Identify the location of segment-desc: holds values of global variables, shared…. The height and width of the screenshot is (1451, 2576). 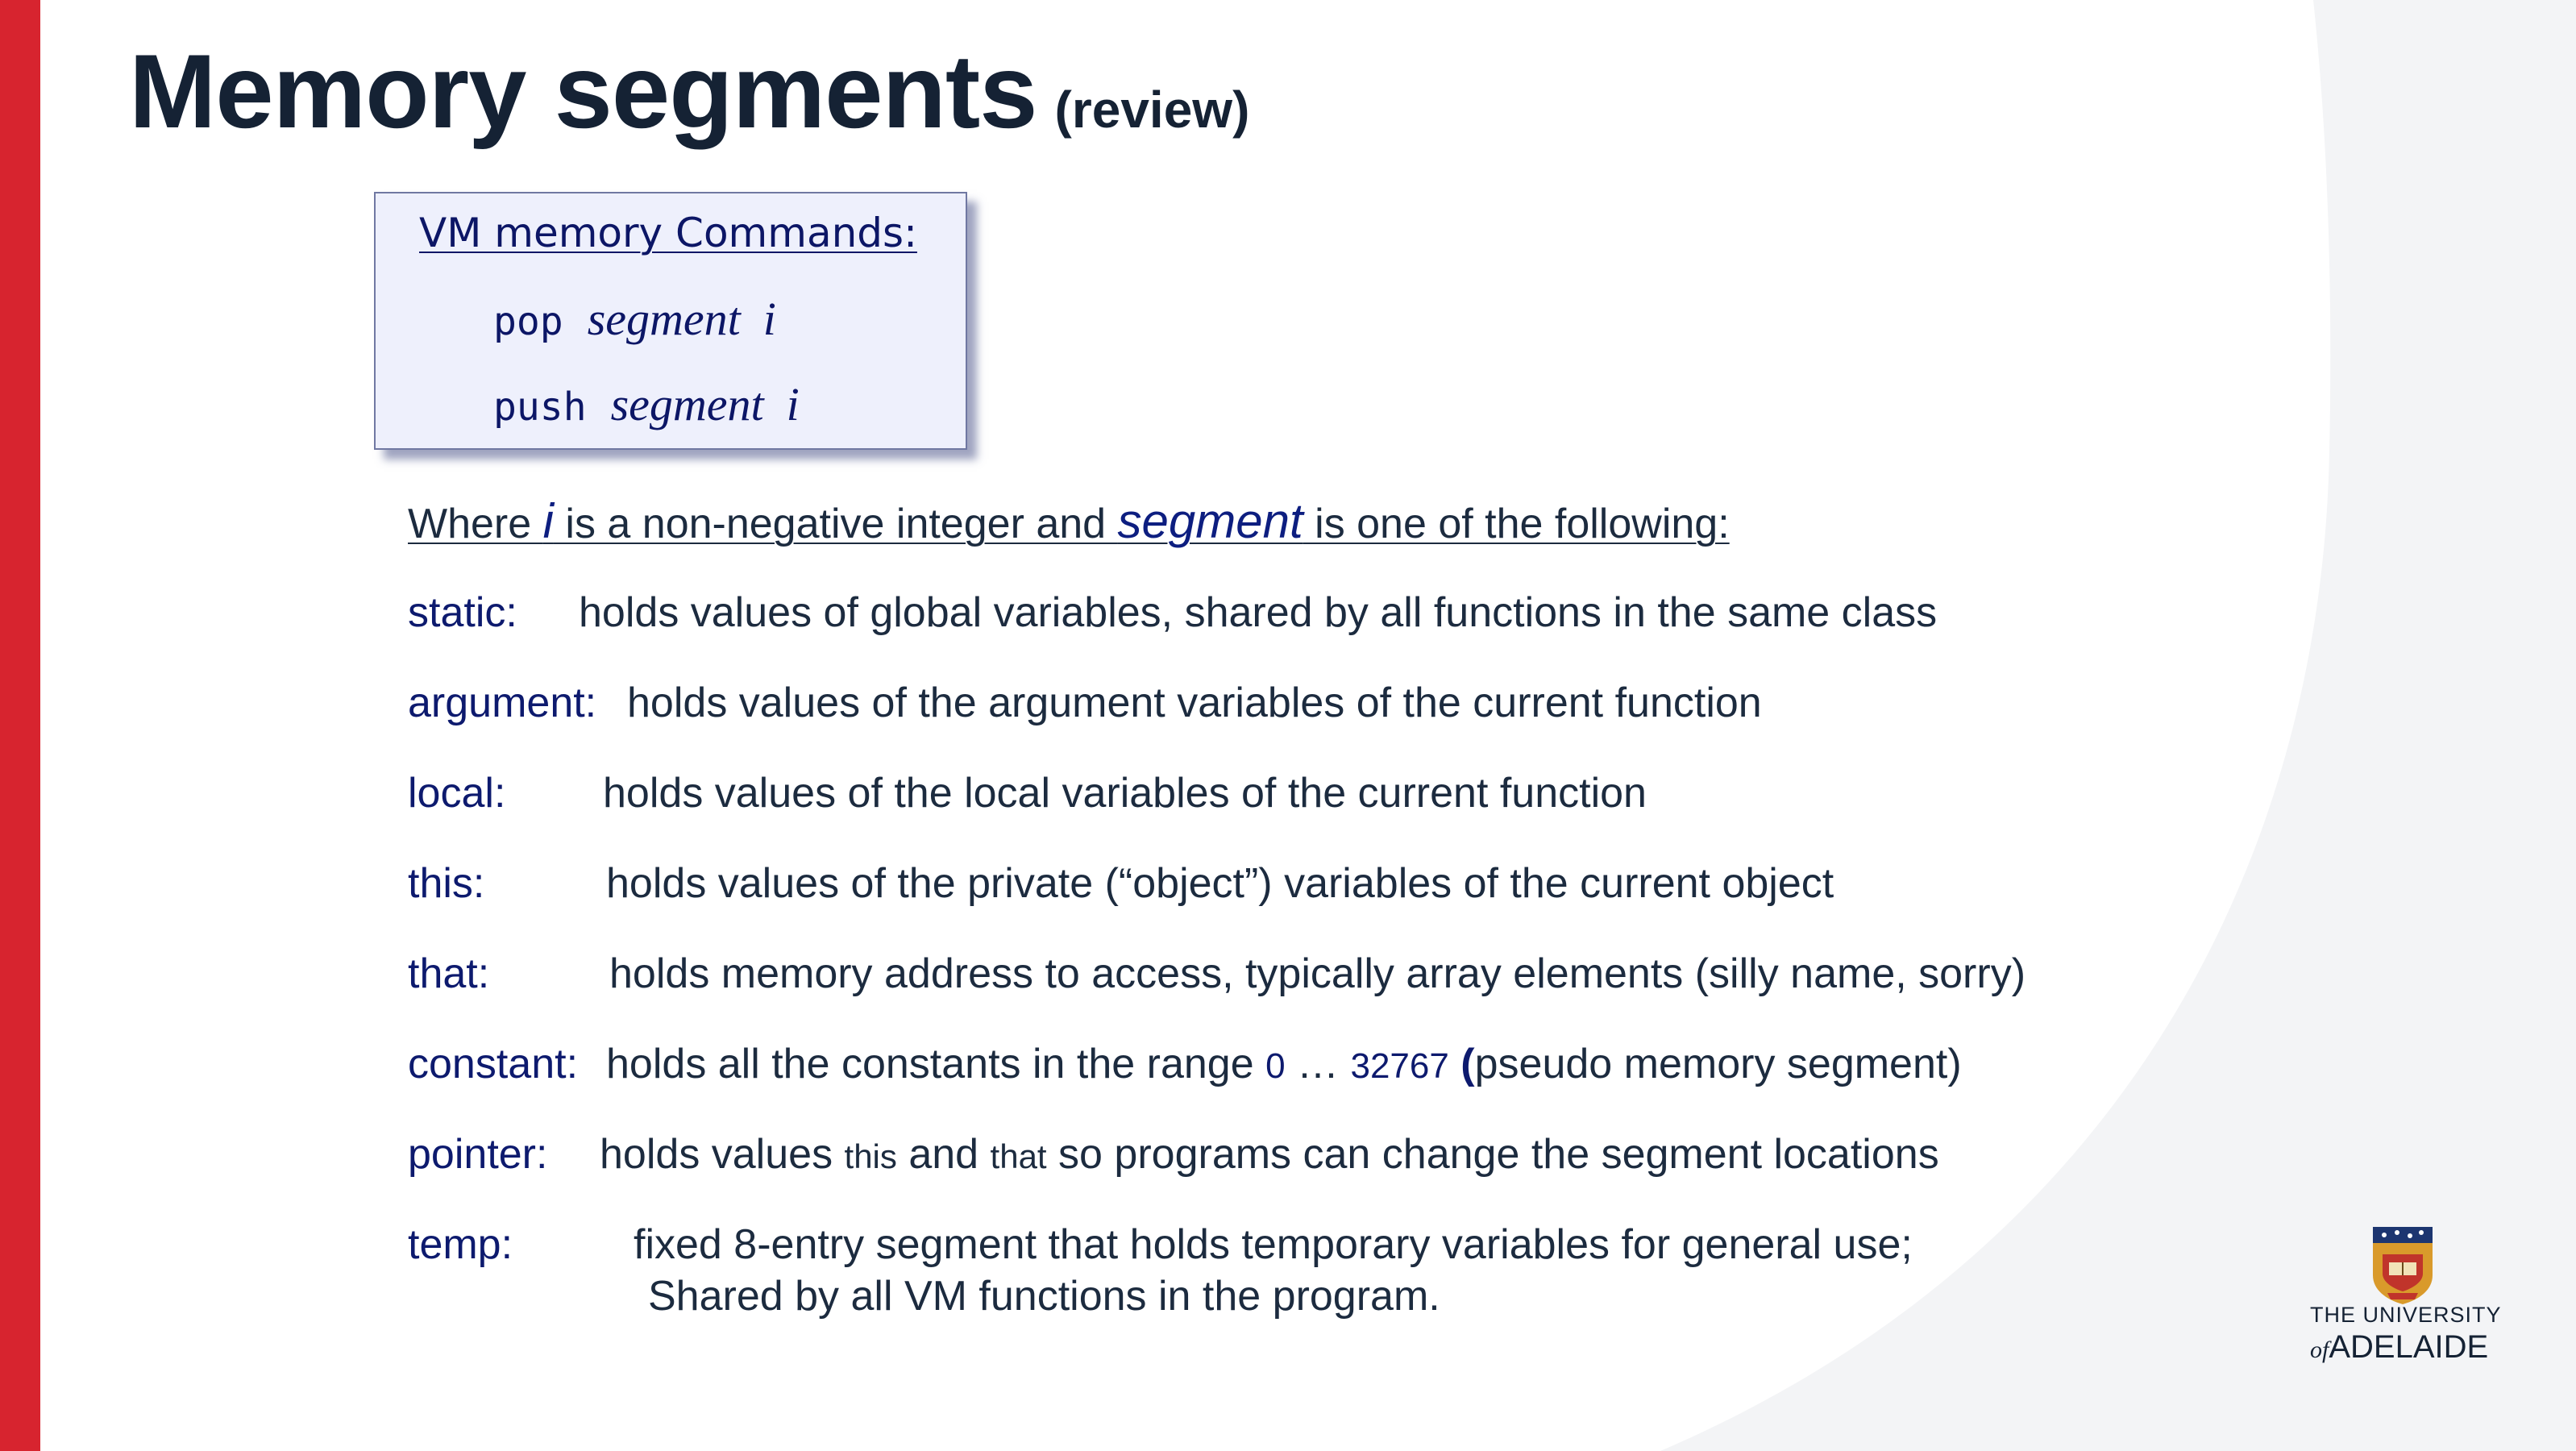
(1258, 612).